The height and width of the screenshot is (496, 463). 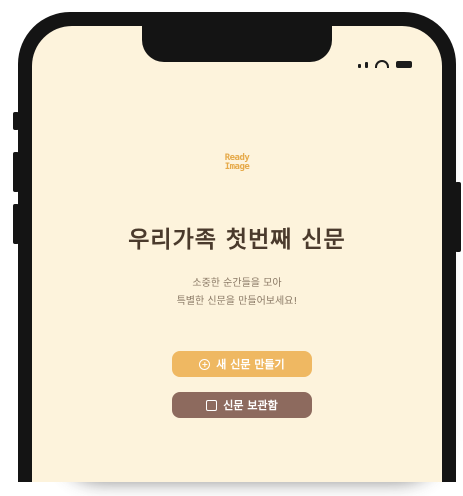 What do you see at coordinates (205, 364) in the screenshot?
I see `plus-circle-icon: +` at bounding box center [205, 364].